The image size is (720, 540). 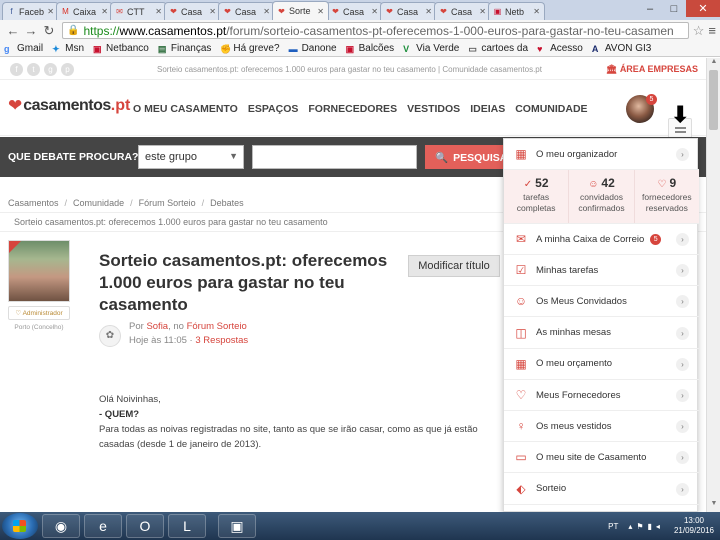 I want to click on dropdown-item: ▭ O meu site de Casamento ›, so click(x=601, y=458).